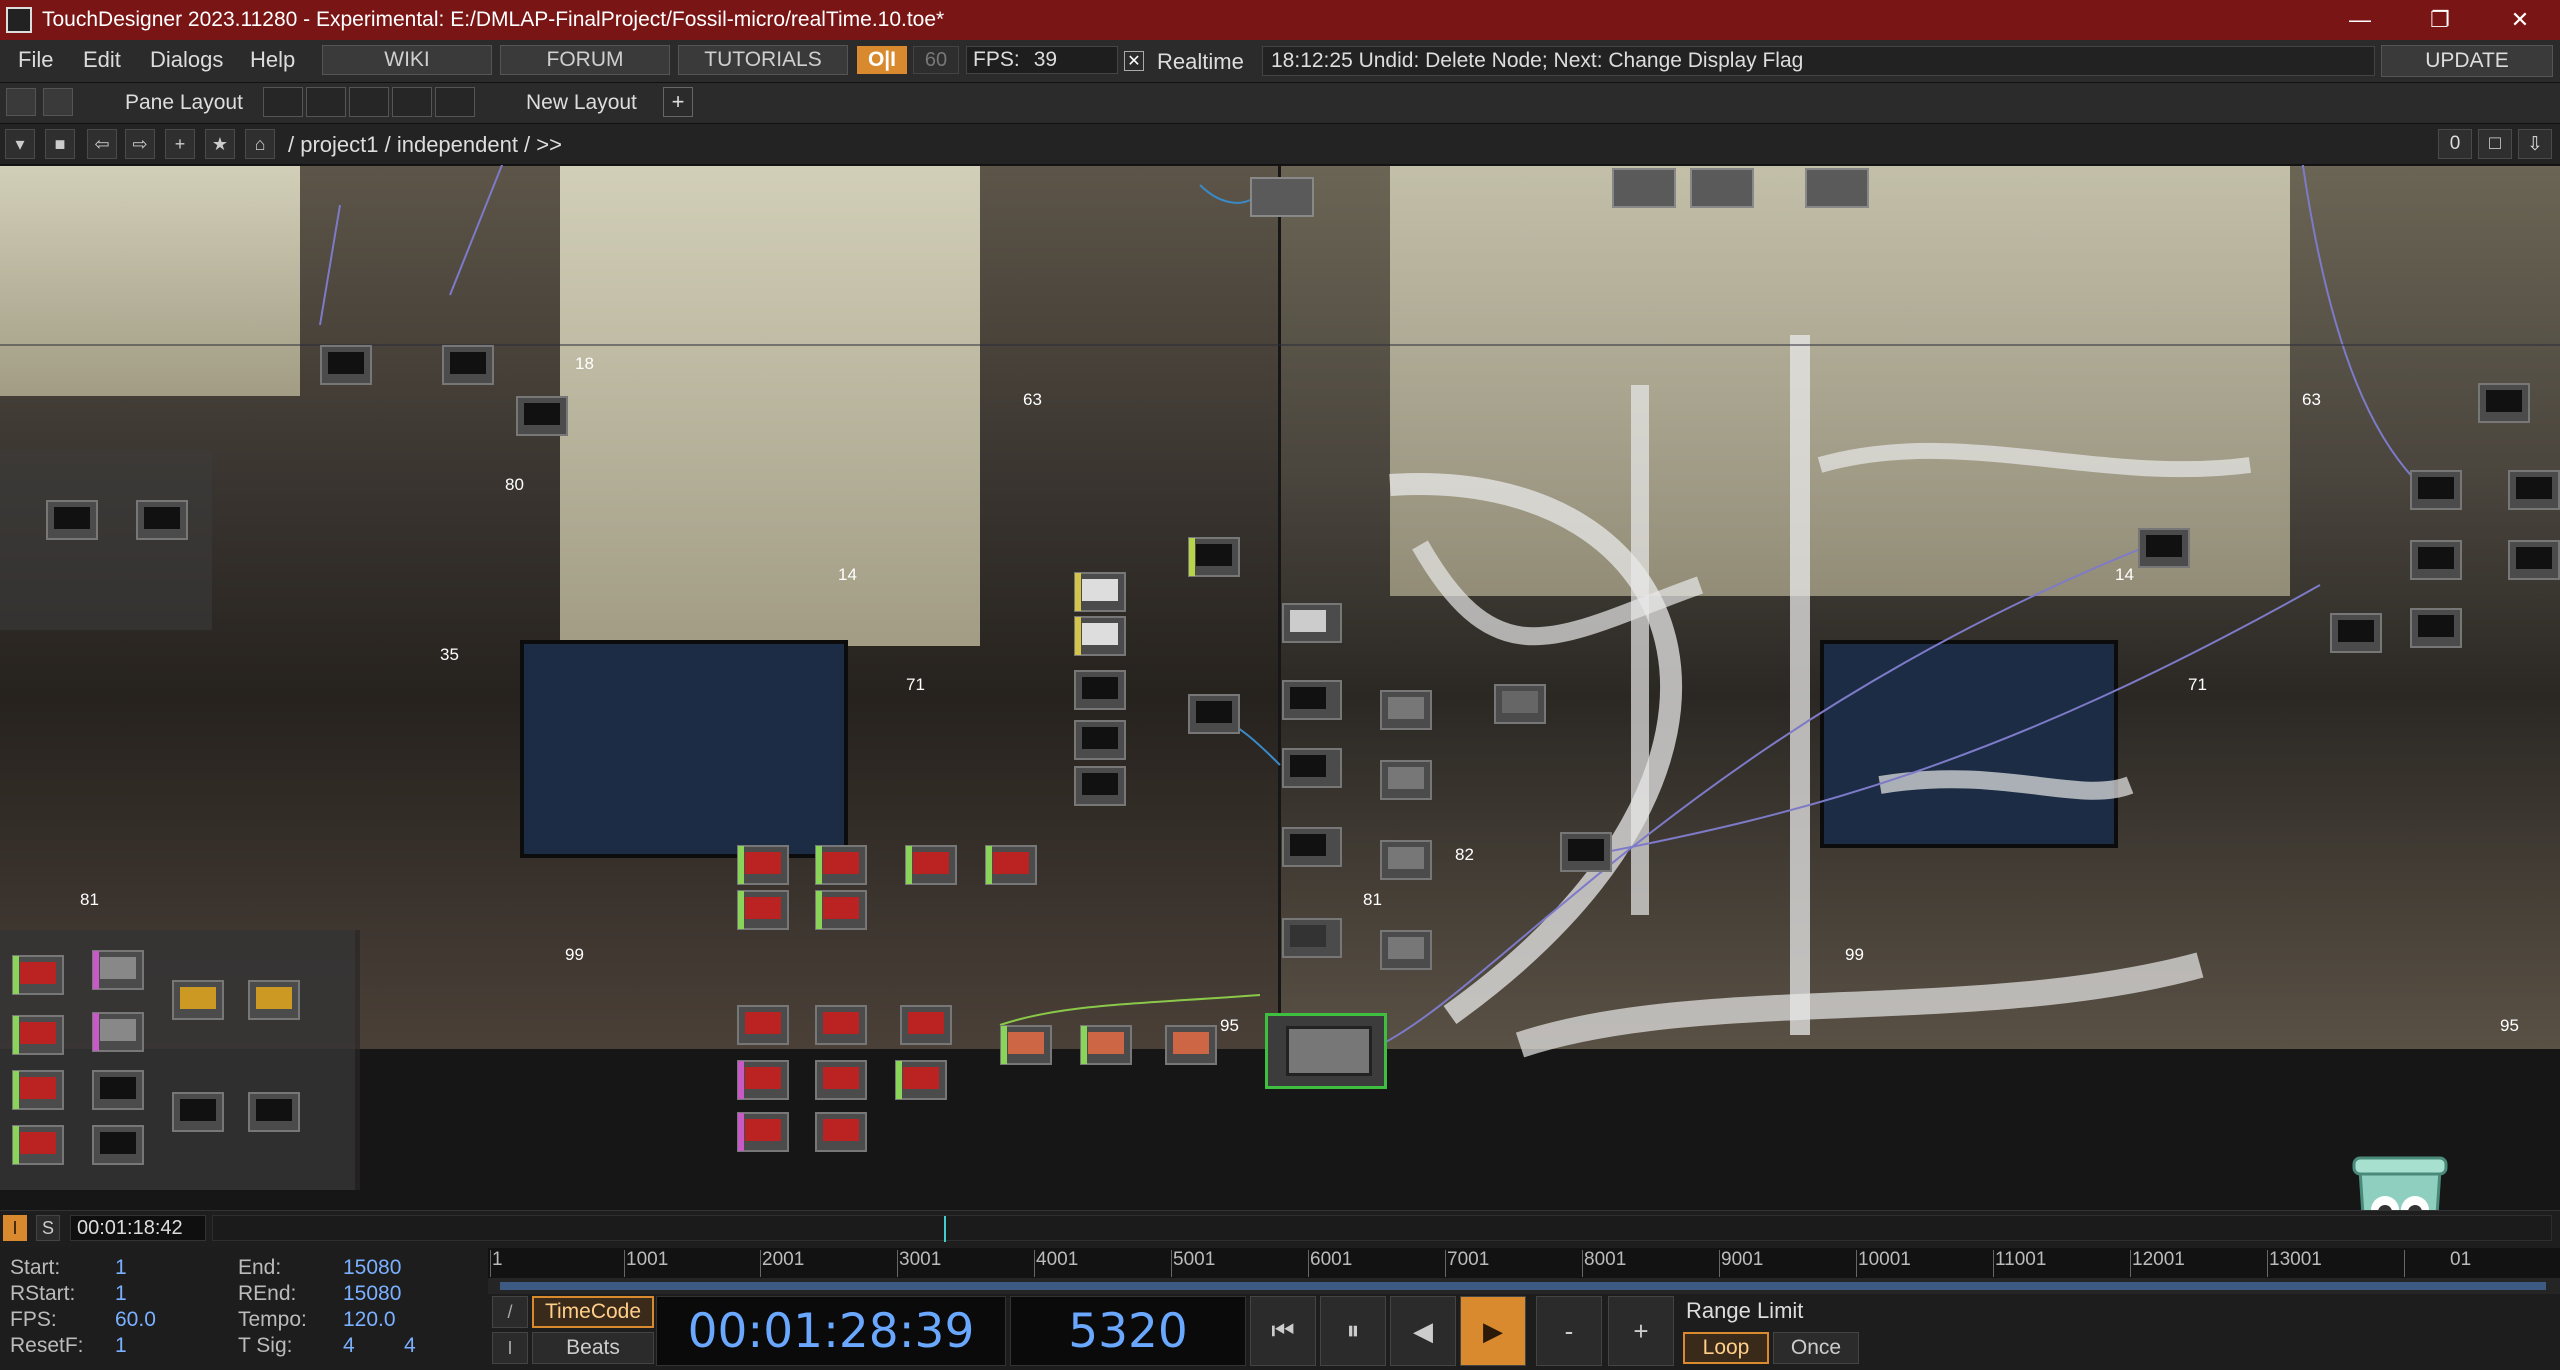  I want to click on maximize-pane-icon: □, so click(2495, 144).